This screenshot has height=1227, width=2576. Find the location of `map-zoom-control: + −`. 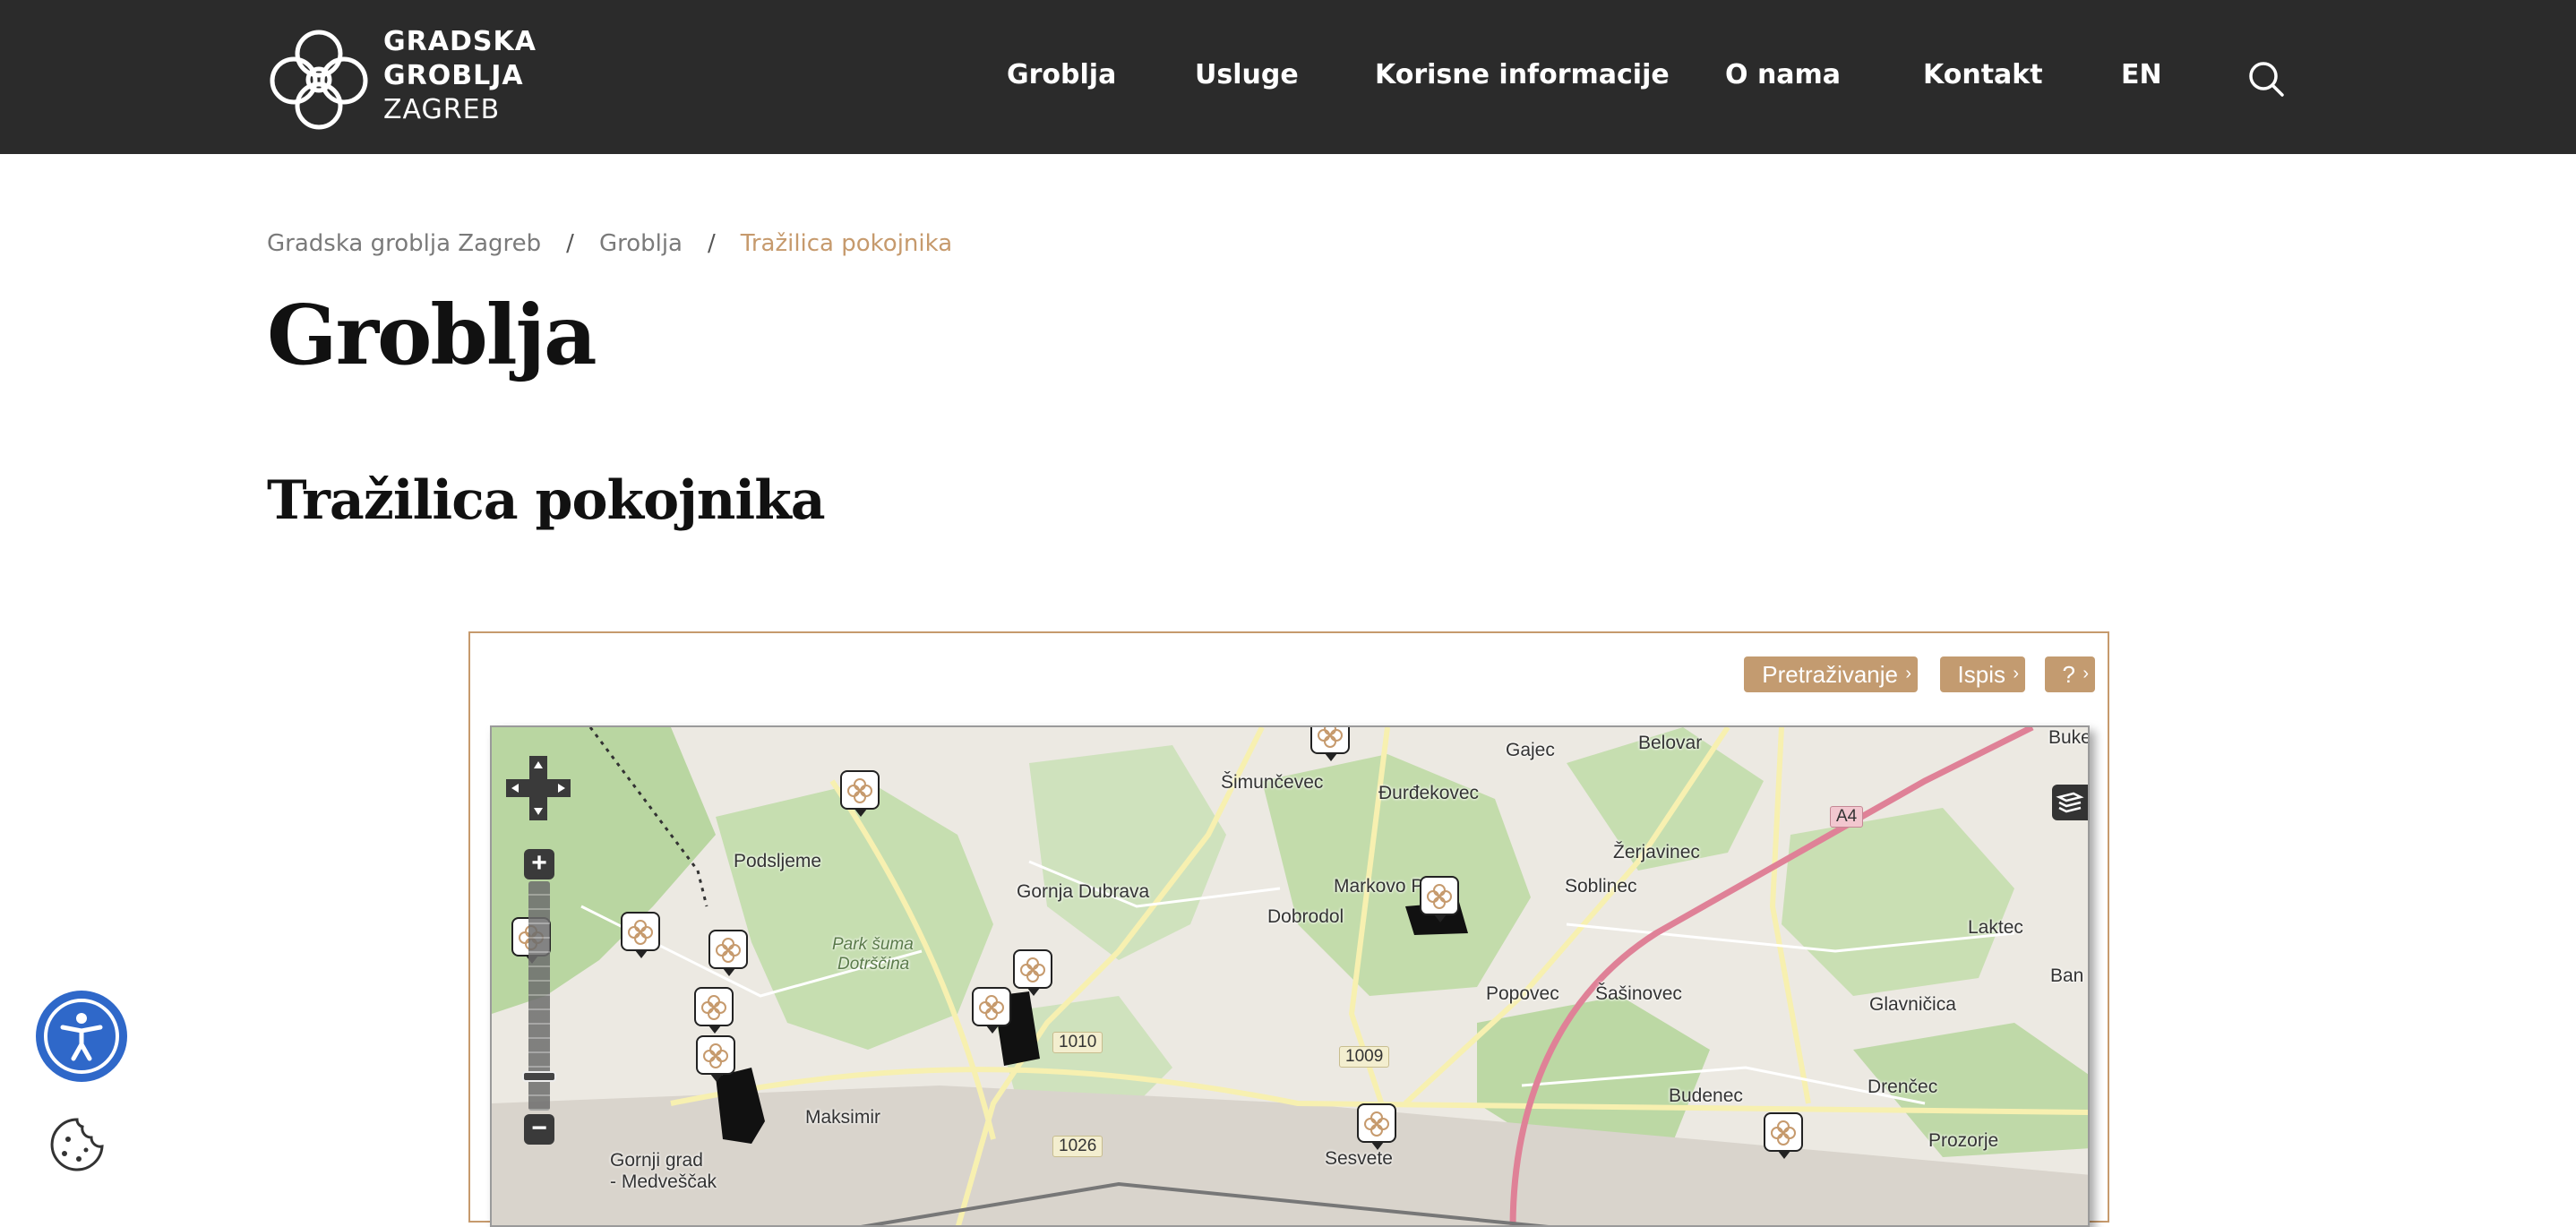

map-zoom-control: + − is located at coordinates (539, 997).